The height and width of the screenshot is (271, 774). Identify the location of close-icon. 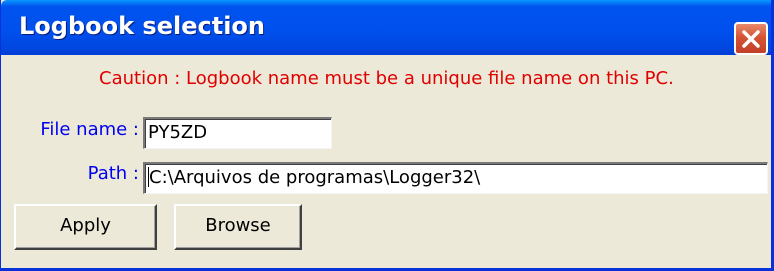
(751, 39).